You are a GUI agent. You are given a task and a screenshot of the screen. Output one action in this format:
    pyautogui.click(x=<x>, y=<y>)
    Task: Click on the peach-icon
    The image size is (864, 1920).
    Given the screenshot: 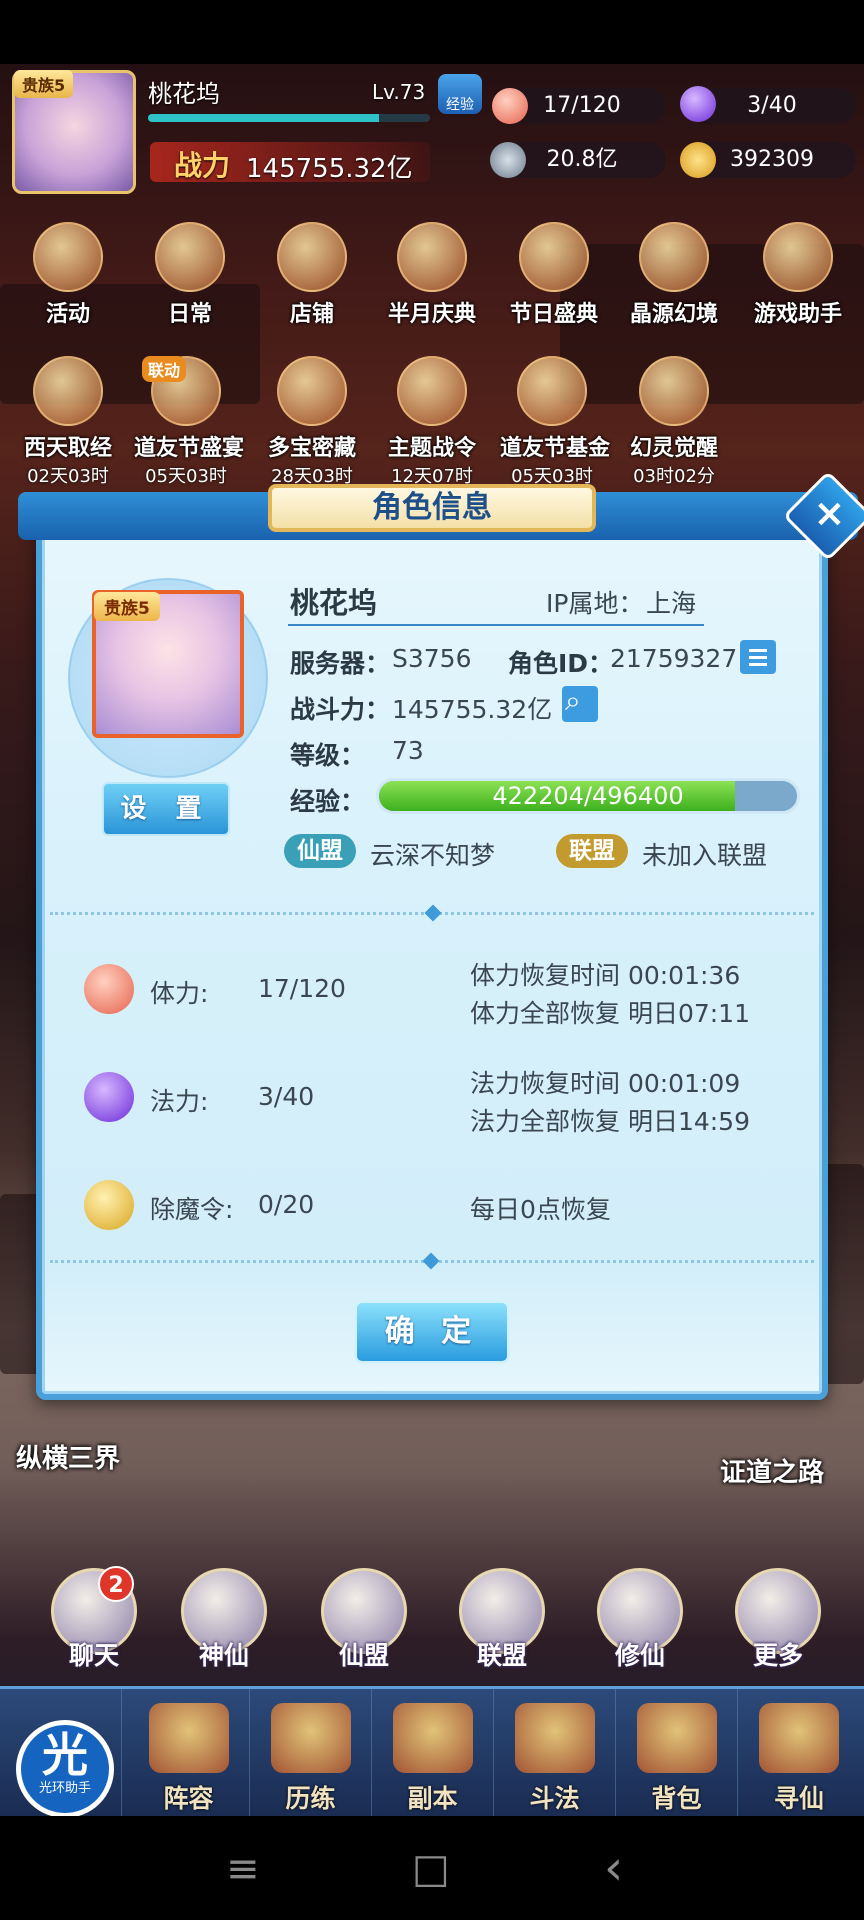 What is the action you would take?
    pyautogui.click(x=510, y=106)
    